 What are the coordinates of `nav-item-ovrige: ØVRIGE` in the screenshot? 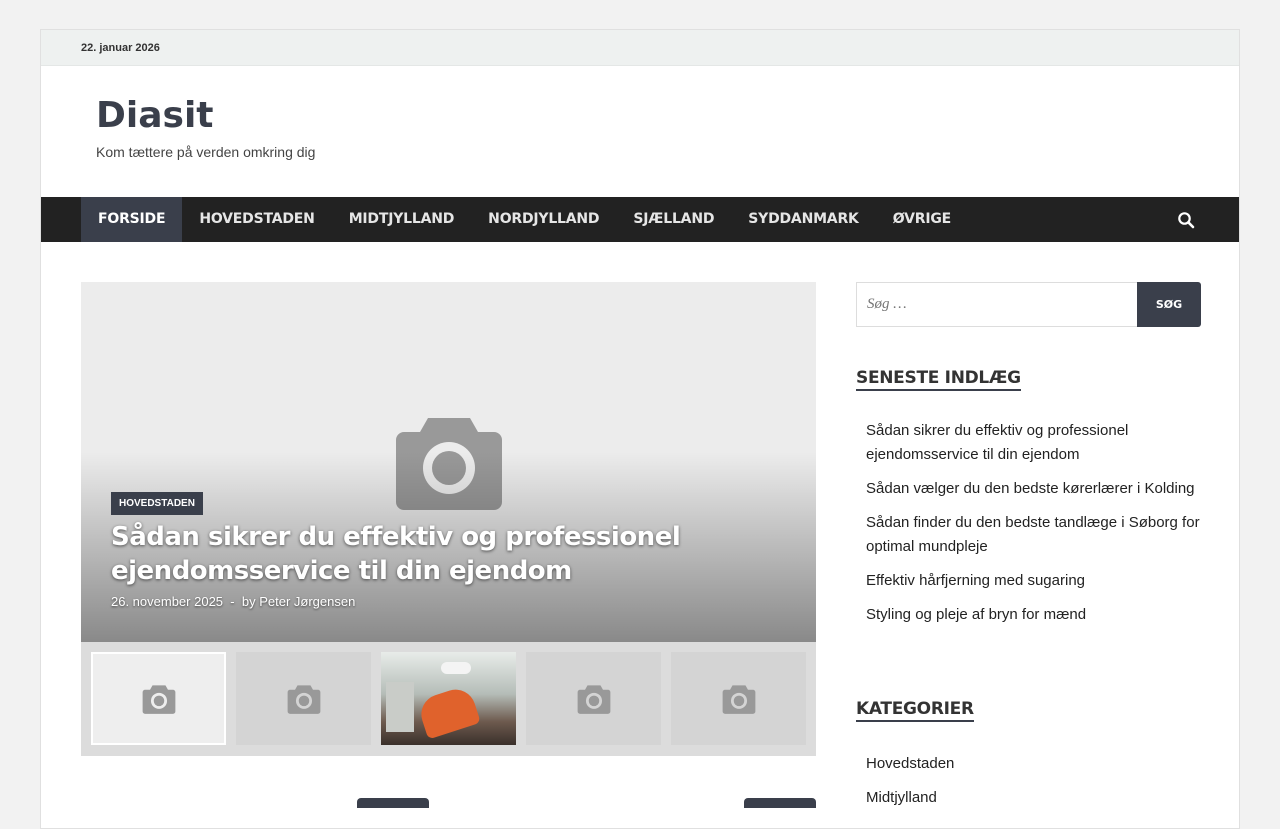 It's located at (922, 219).